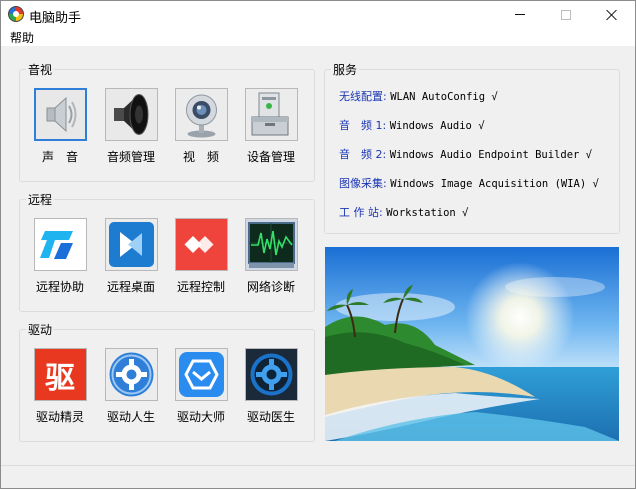 Image resolution: width=636 pixels, height=489 pixels. What do you see at coordinates (200, 157) in the screenshot?
I see `video-label: 视 频` at bounding box center [200, 157].